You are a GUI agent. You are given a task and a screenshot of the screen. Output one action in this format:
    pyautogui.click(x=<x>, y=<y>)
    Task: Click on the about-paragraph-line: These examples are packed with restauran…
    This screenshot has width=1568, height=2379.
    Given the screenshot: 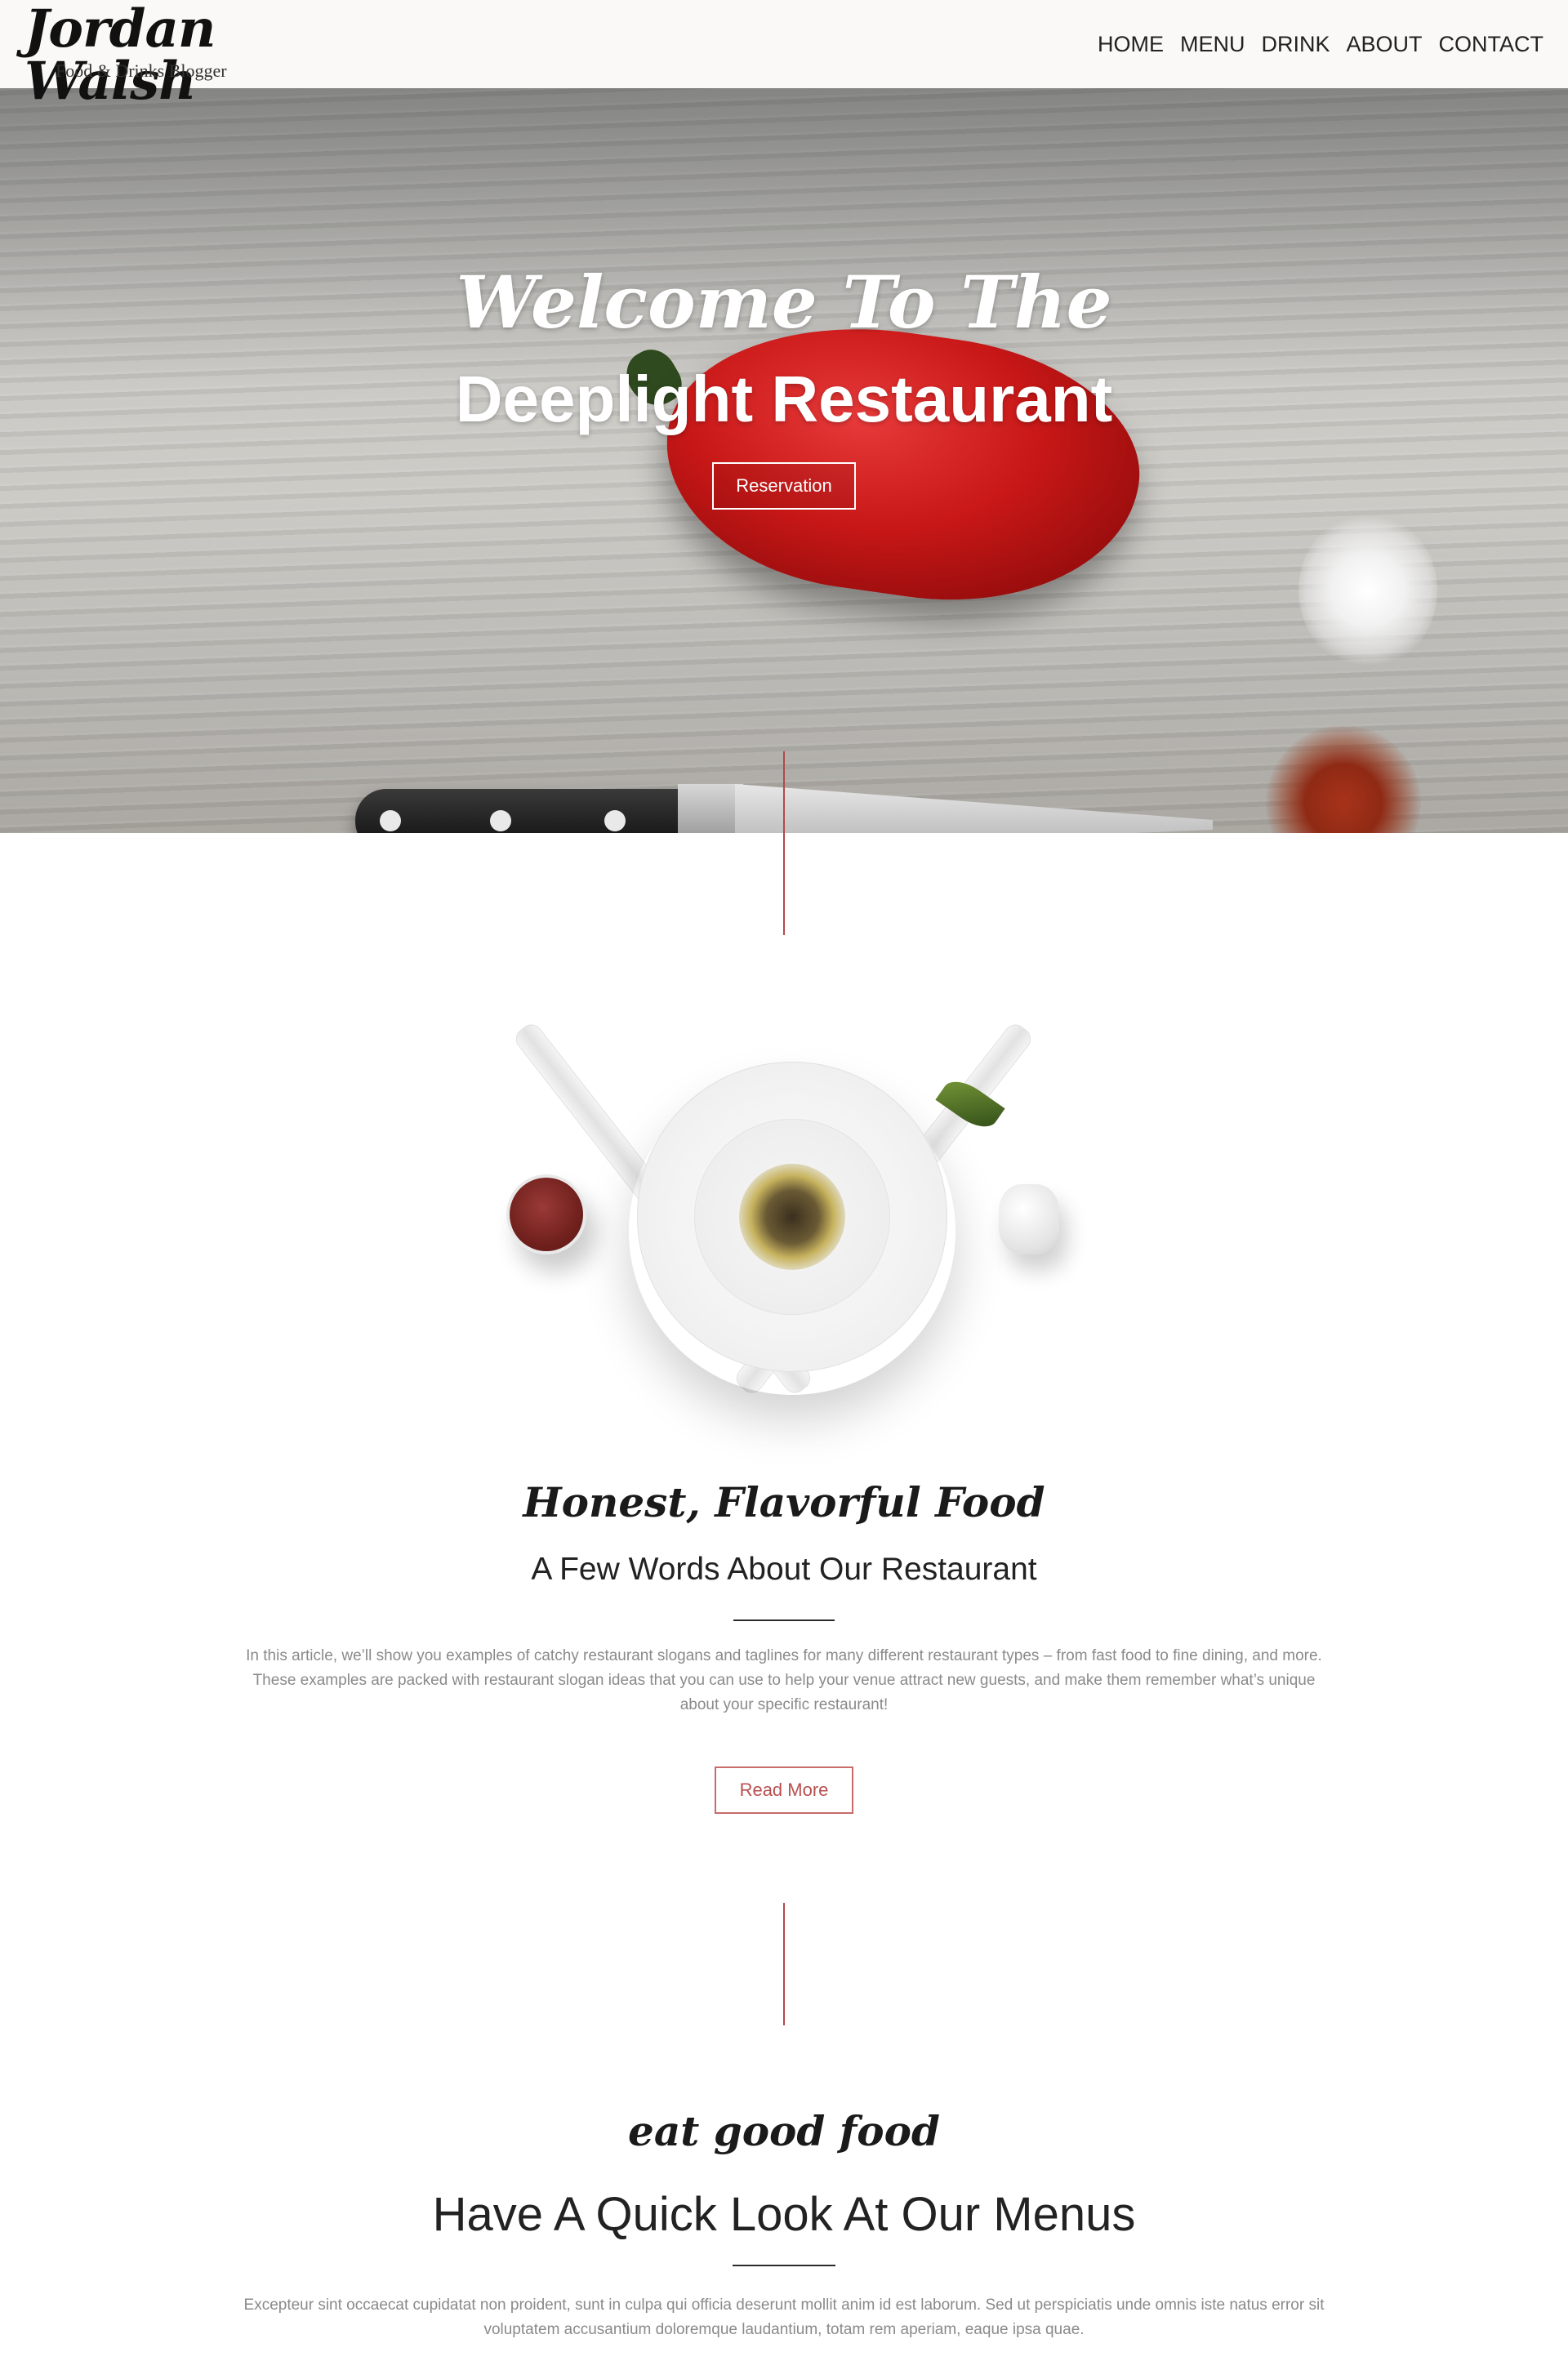 What is the action you would take?
    pyautogui.click(x=784, y=1680)
    